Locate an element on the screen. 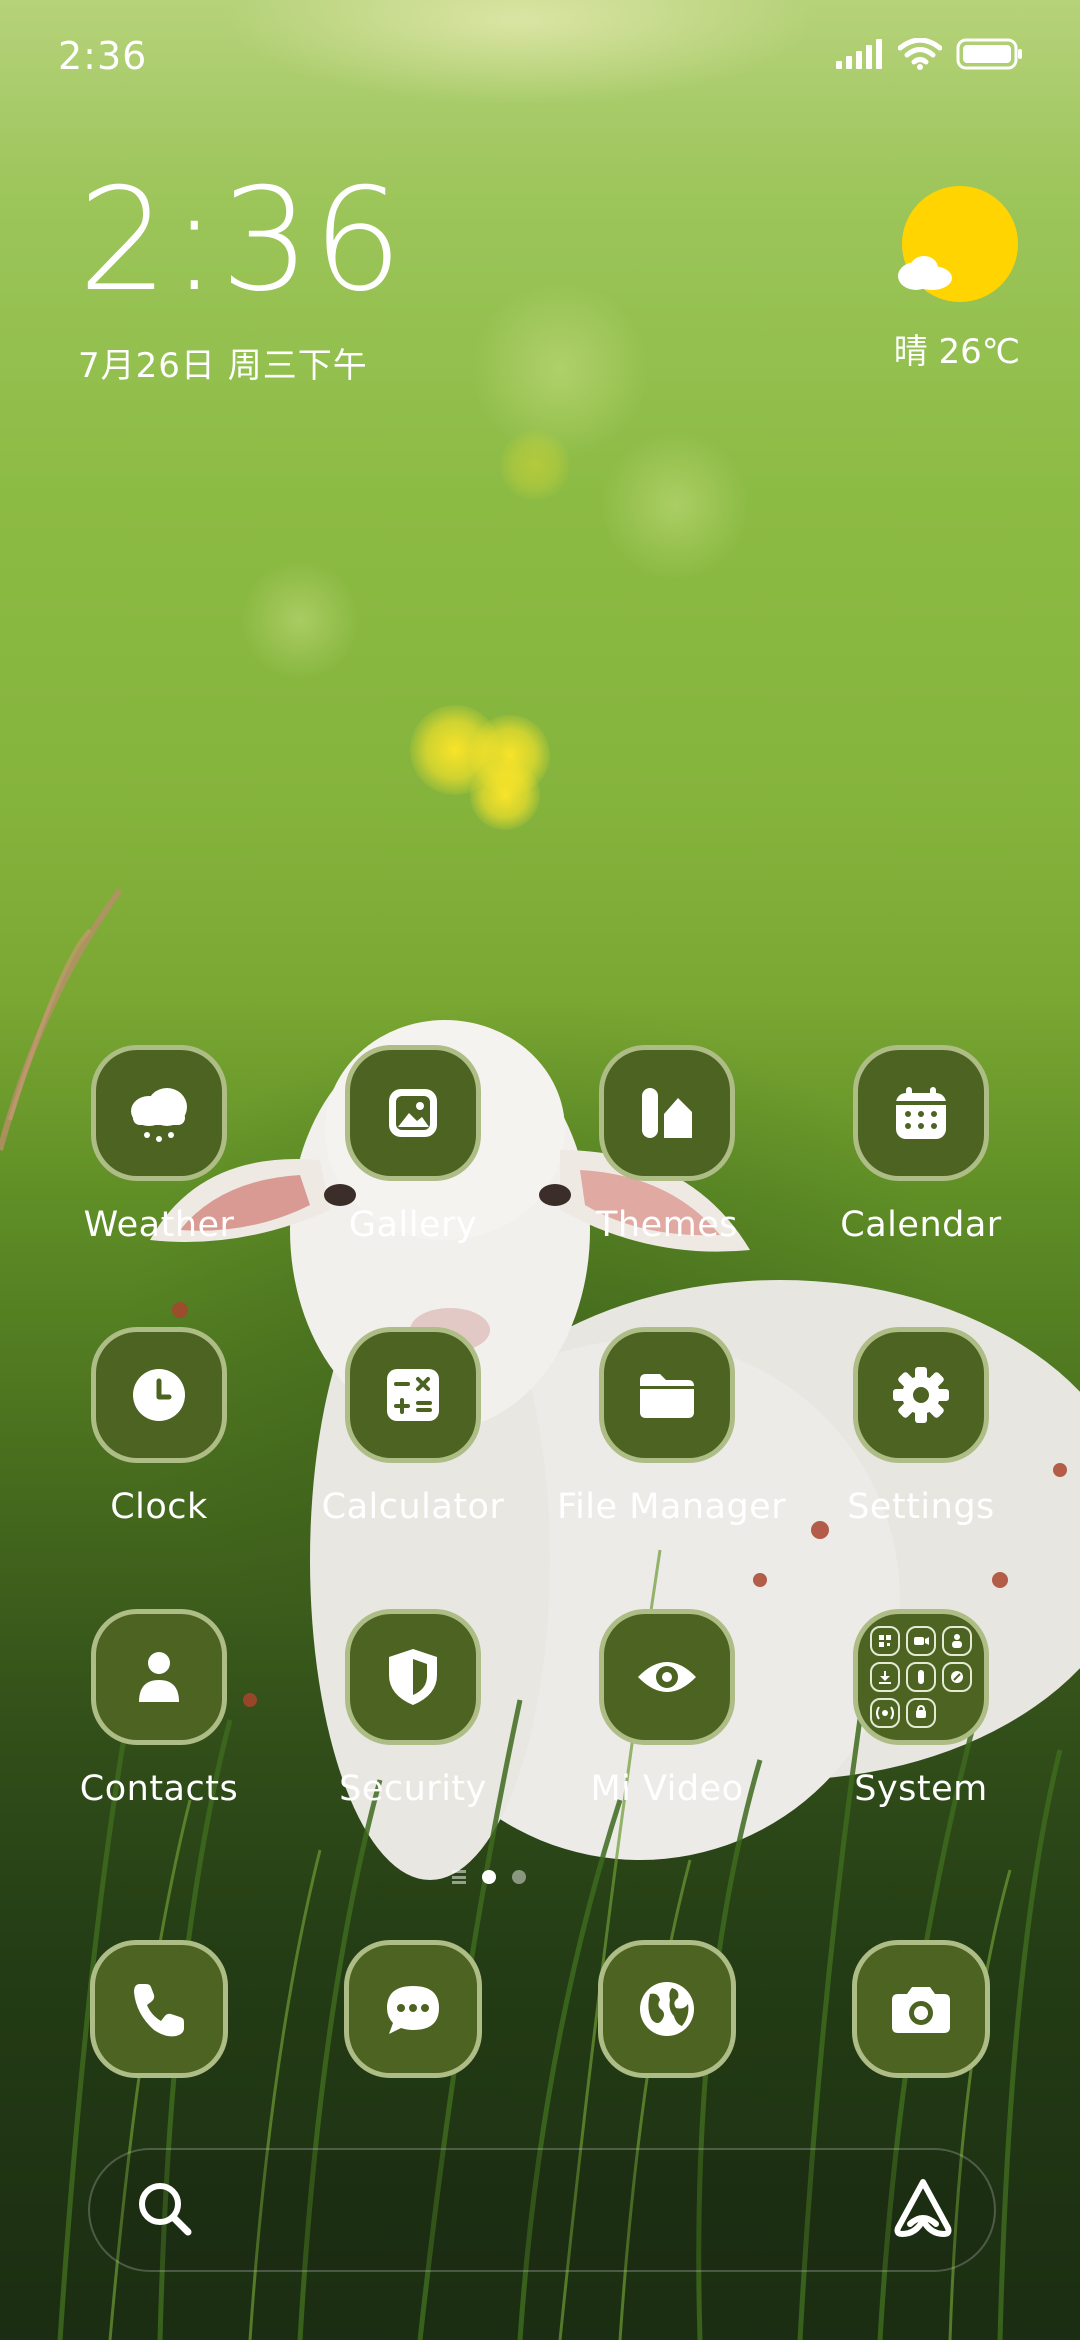  security-app-icon-box is located at coordinates (413, 1677).